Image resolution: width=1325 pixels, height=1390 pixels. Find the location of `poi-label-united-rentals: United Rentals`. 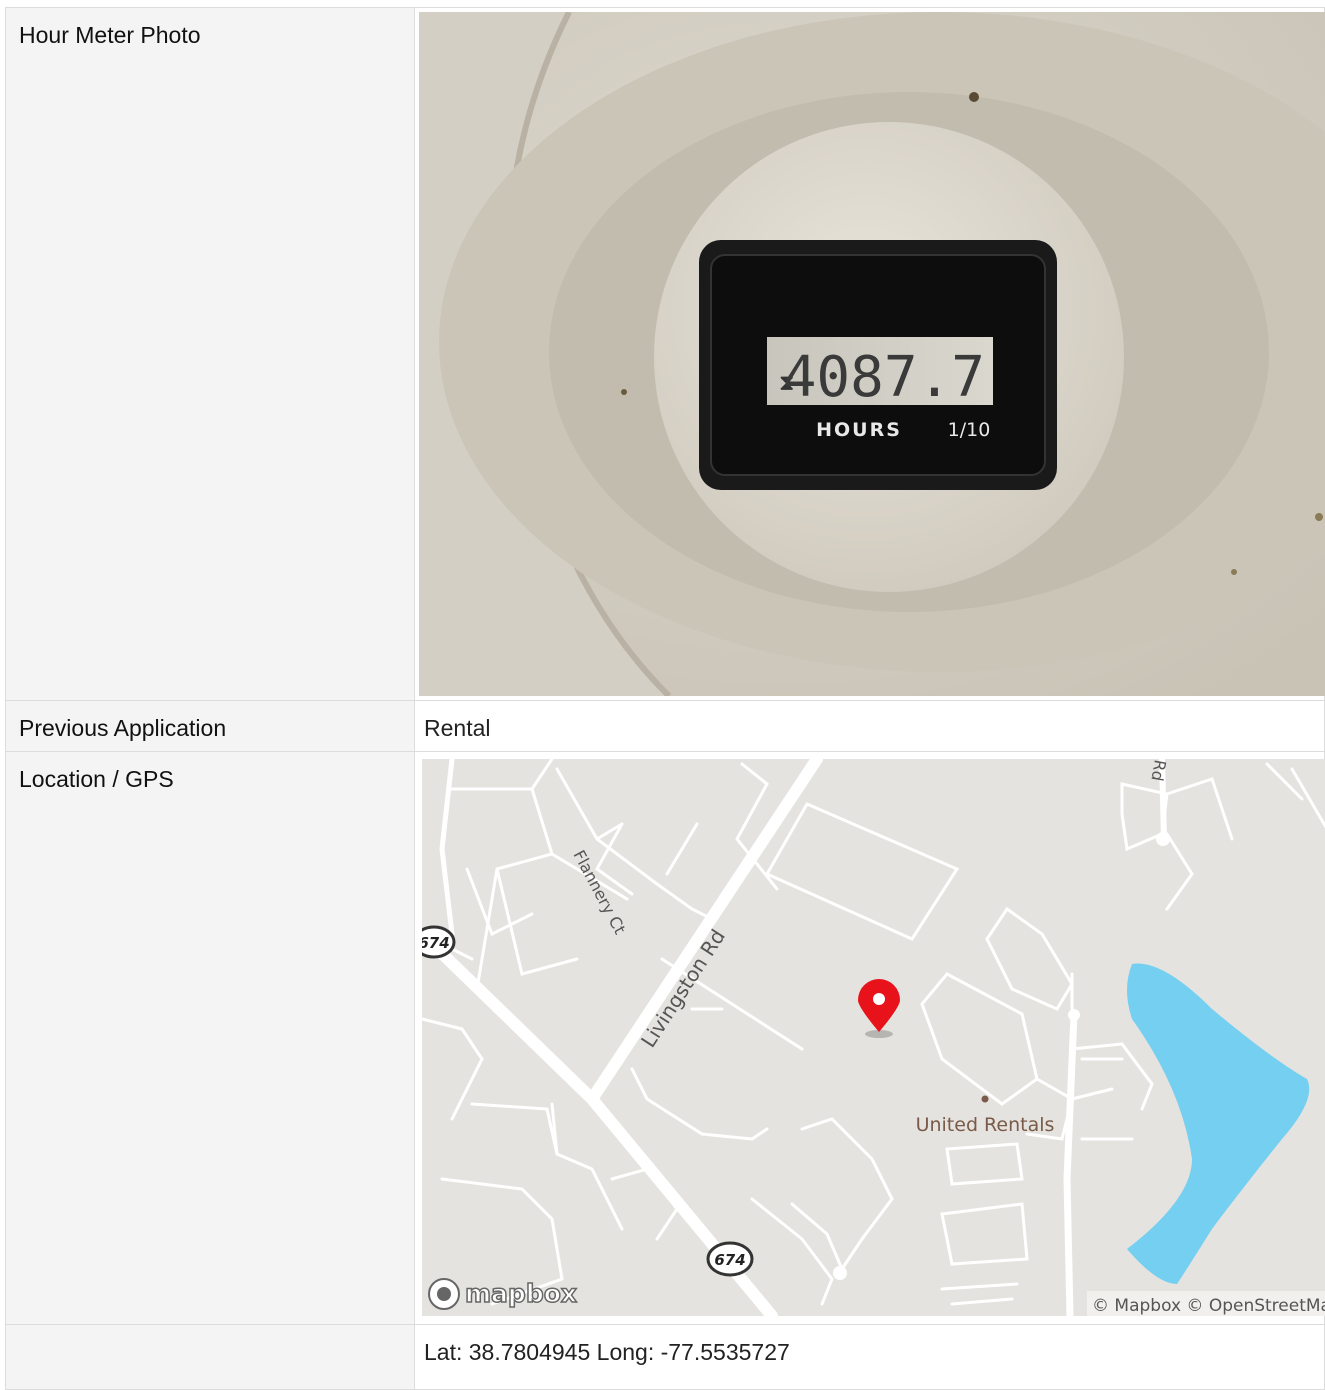

poi-label-united-rentals: United Rentals is located at coordinates (985, 1125).